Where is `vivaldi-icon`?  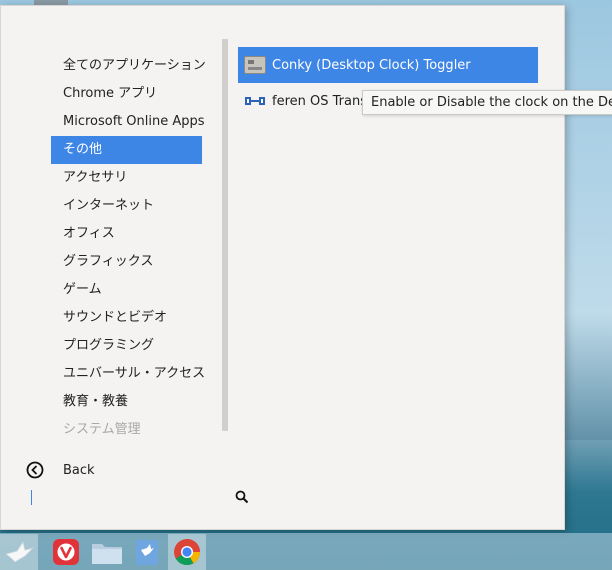
vivaldi-icon is located at coordinates (66, 552).